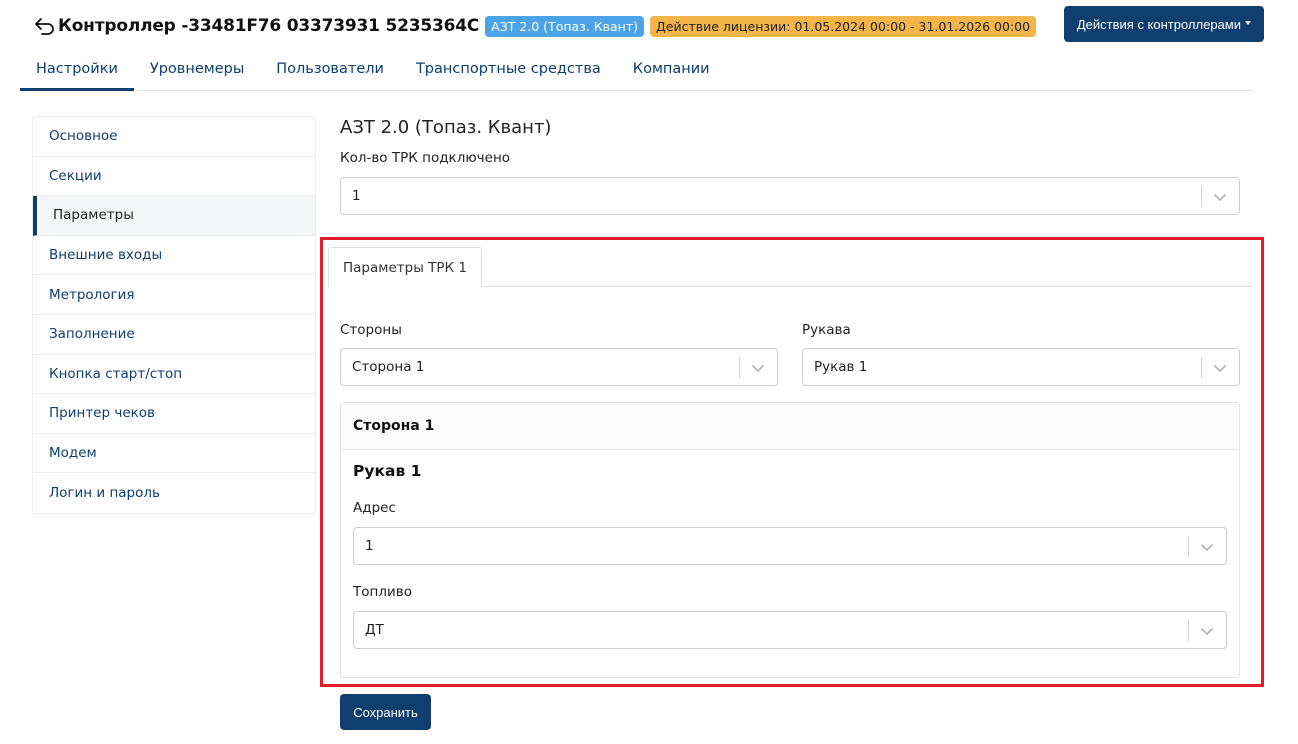 This screenshot has height=744, width=1298. Describe the element at coordinates (790, 426) in the screenshot. I see `side-card-header: Сторона 1` at that location.